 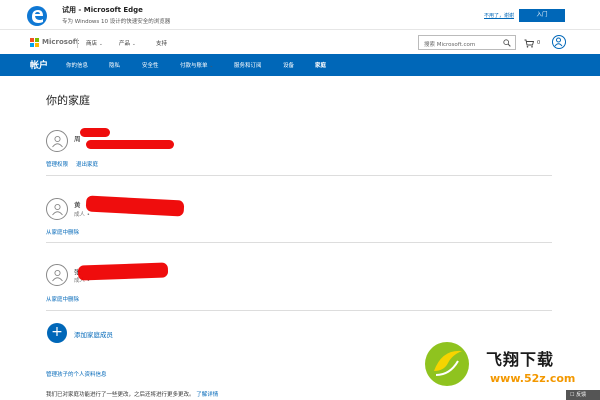 I want to click on search-icon, so click(x=507, y=43).